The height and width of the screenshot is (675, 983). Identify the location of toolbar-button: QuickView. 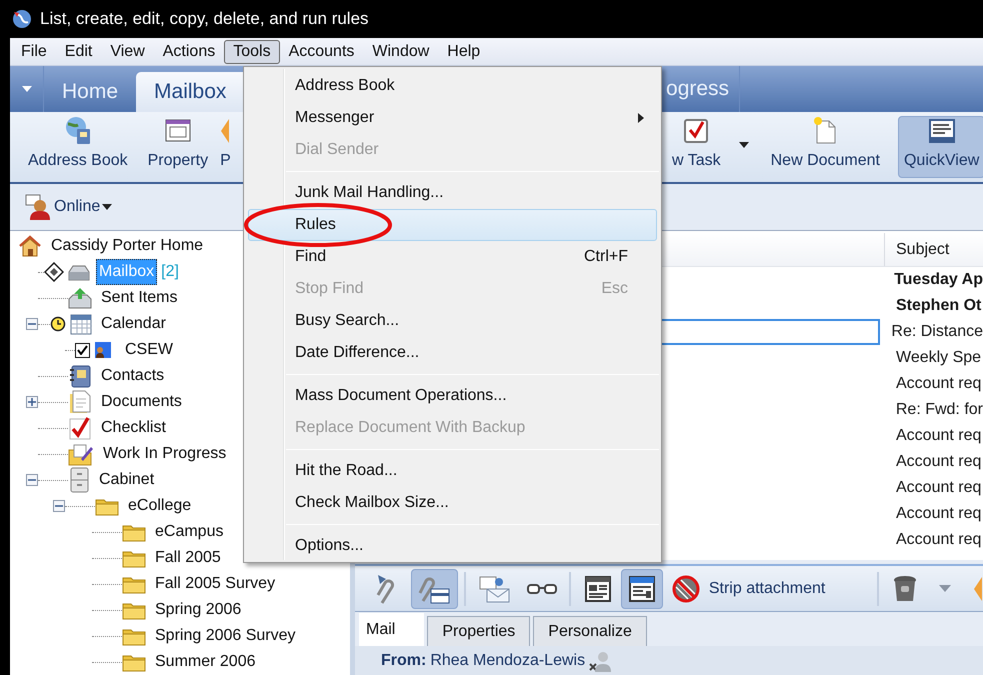
(940, 147).